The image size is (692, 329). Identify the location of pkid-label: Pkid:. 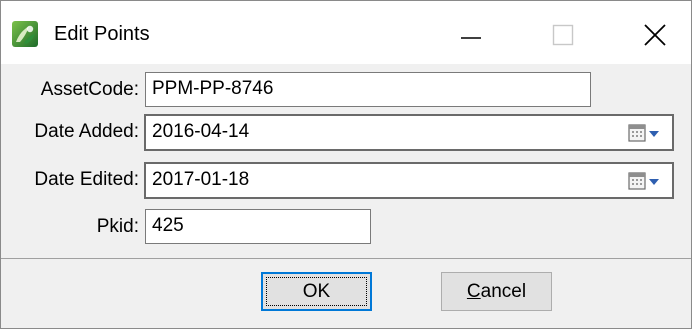
(117, 226).